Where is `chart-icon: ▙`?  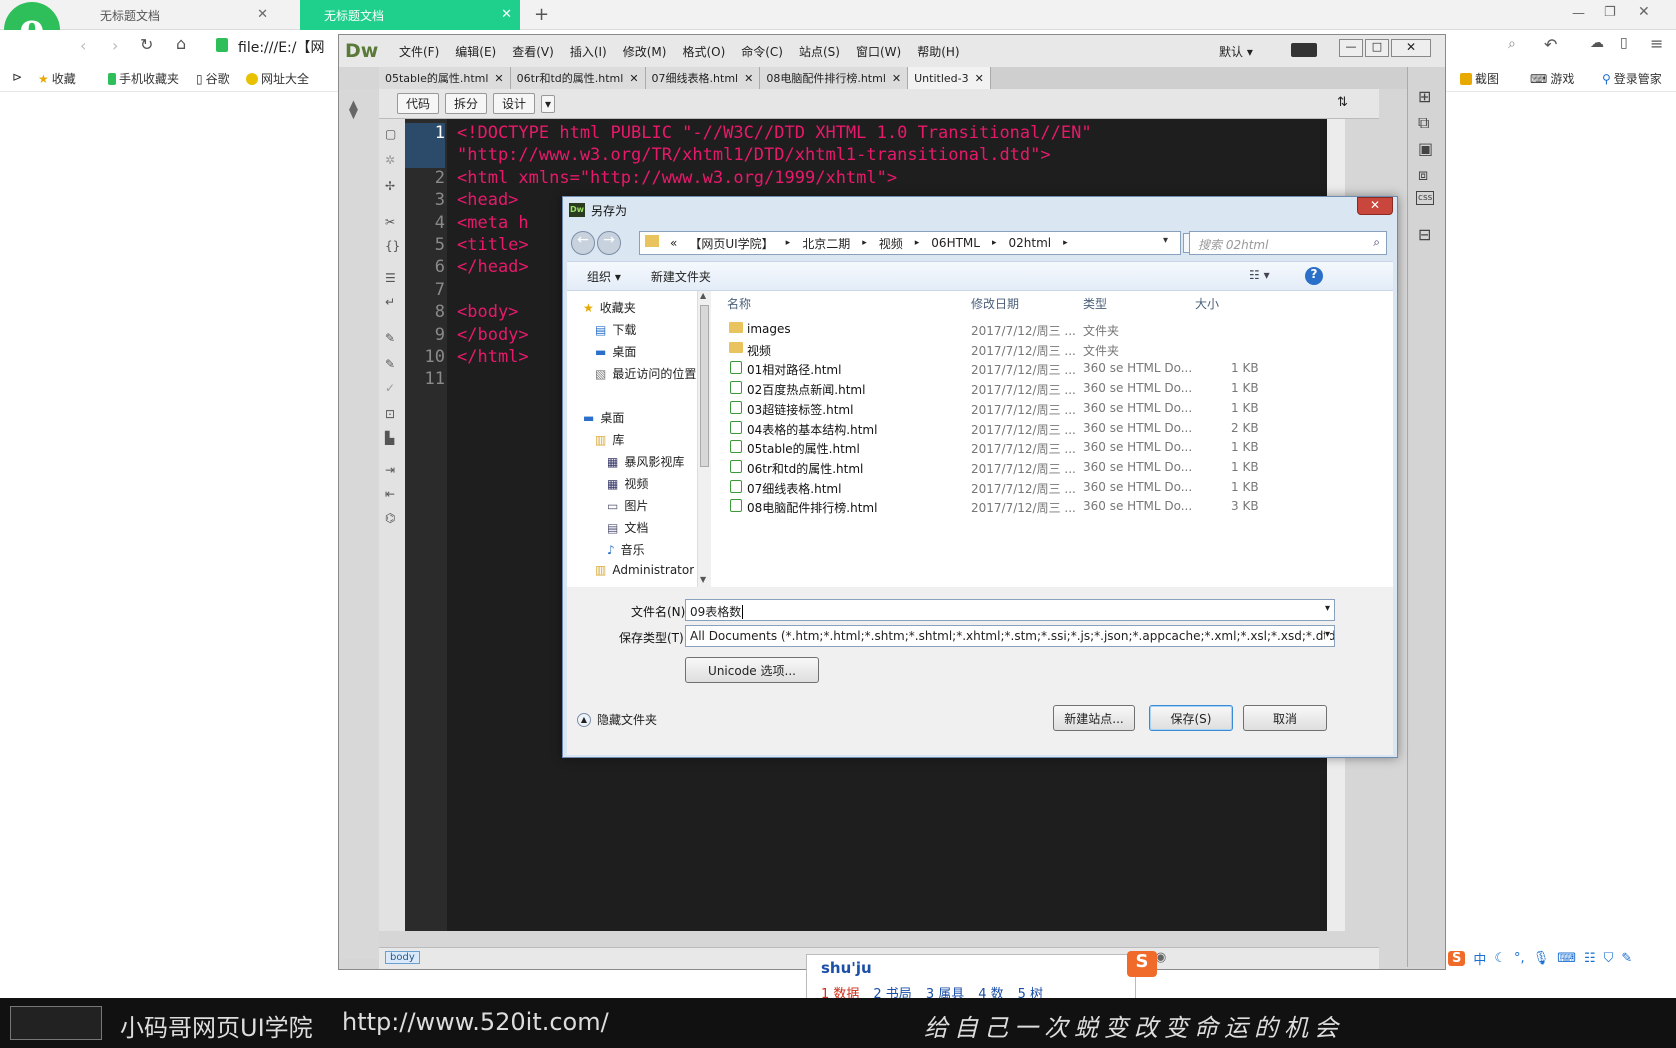 chart-icon: ▙ is located at coordinates (389, 438).